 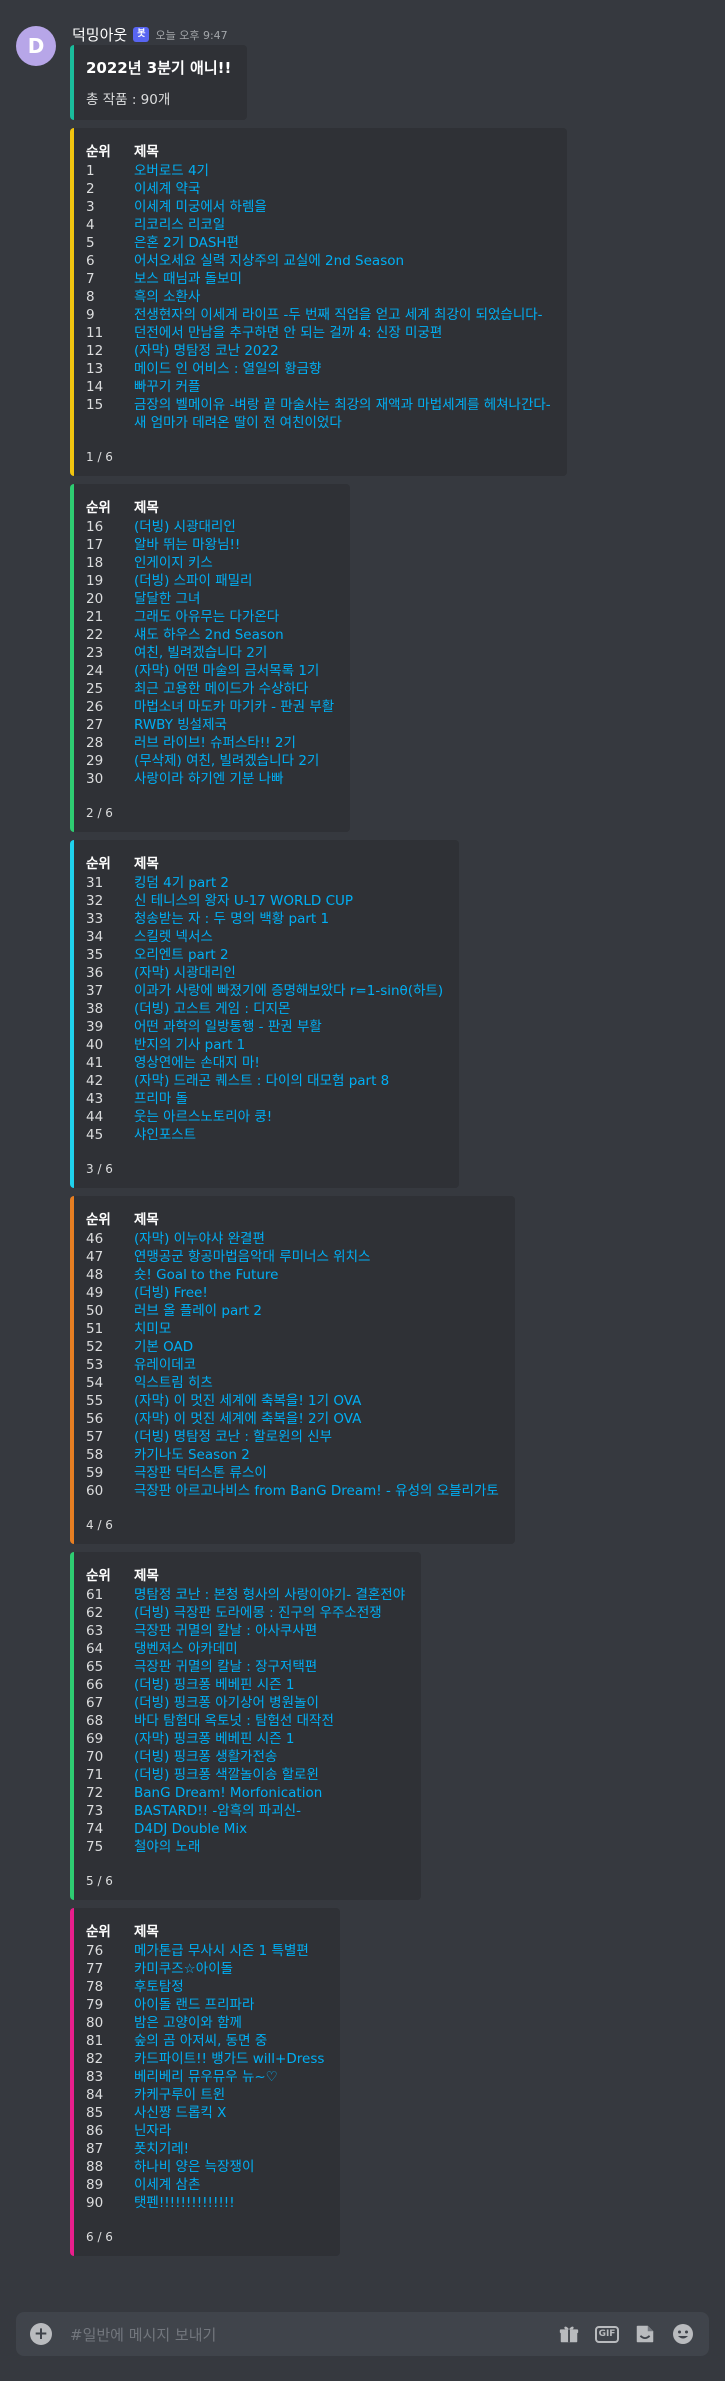 I want to click on item-title-link: 웃는 아르스노토리아 쿵!, so click(x=203, y=1117).